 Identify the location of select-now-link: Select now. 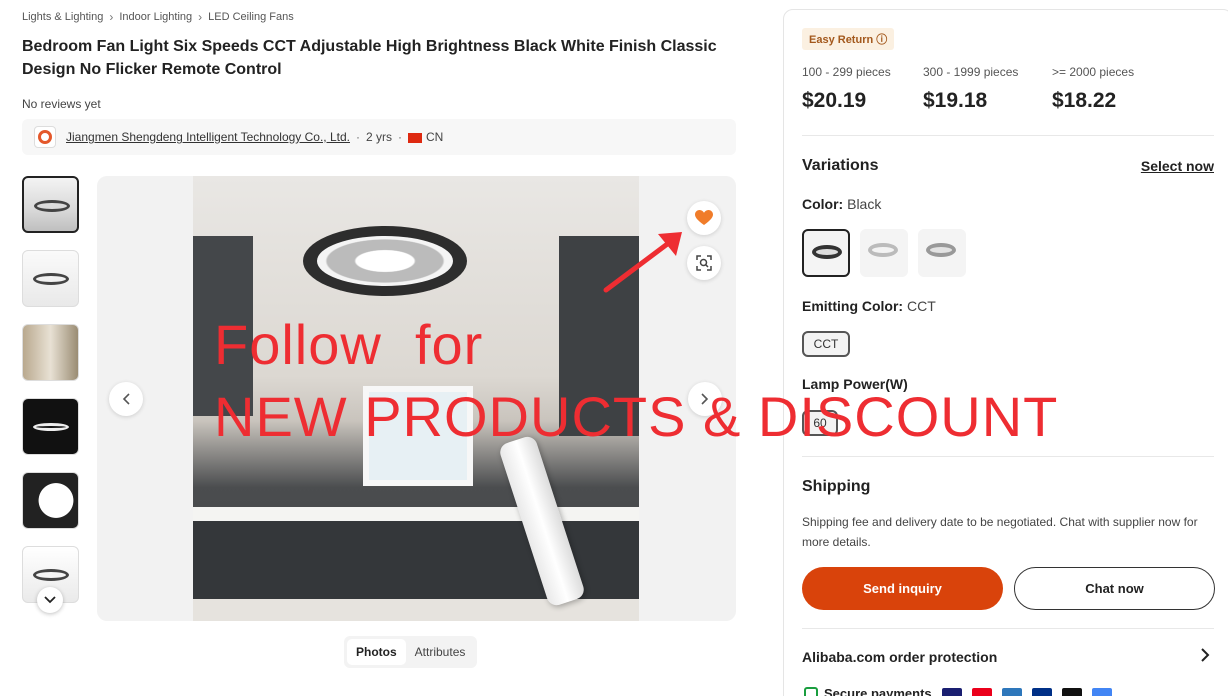
(1177, 166).